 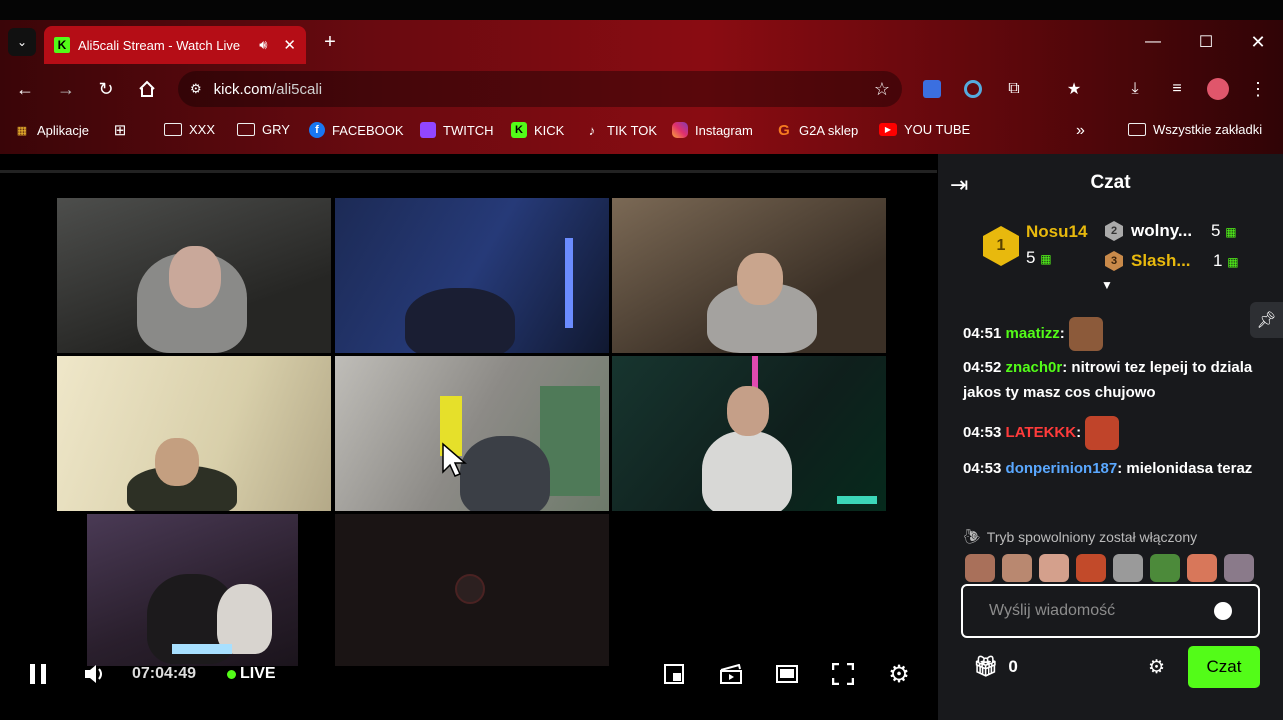 What do you see at coordinates (38, 674) in the screenshot?
I see `pause-button` at bounding box center [38, 674].